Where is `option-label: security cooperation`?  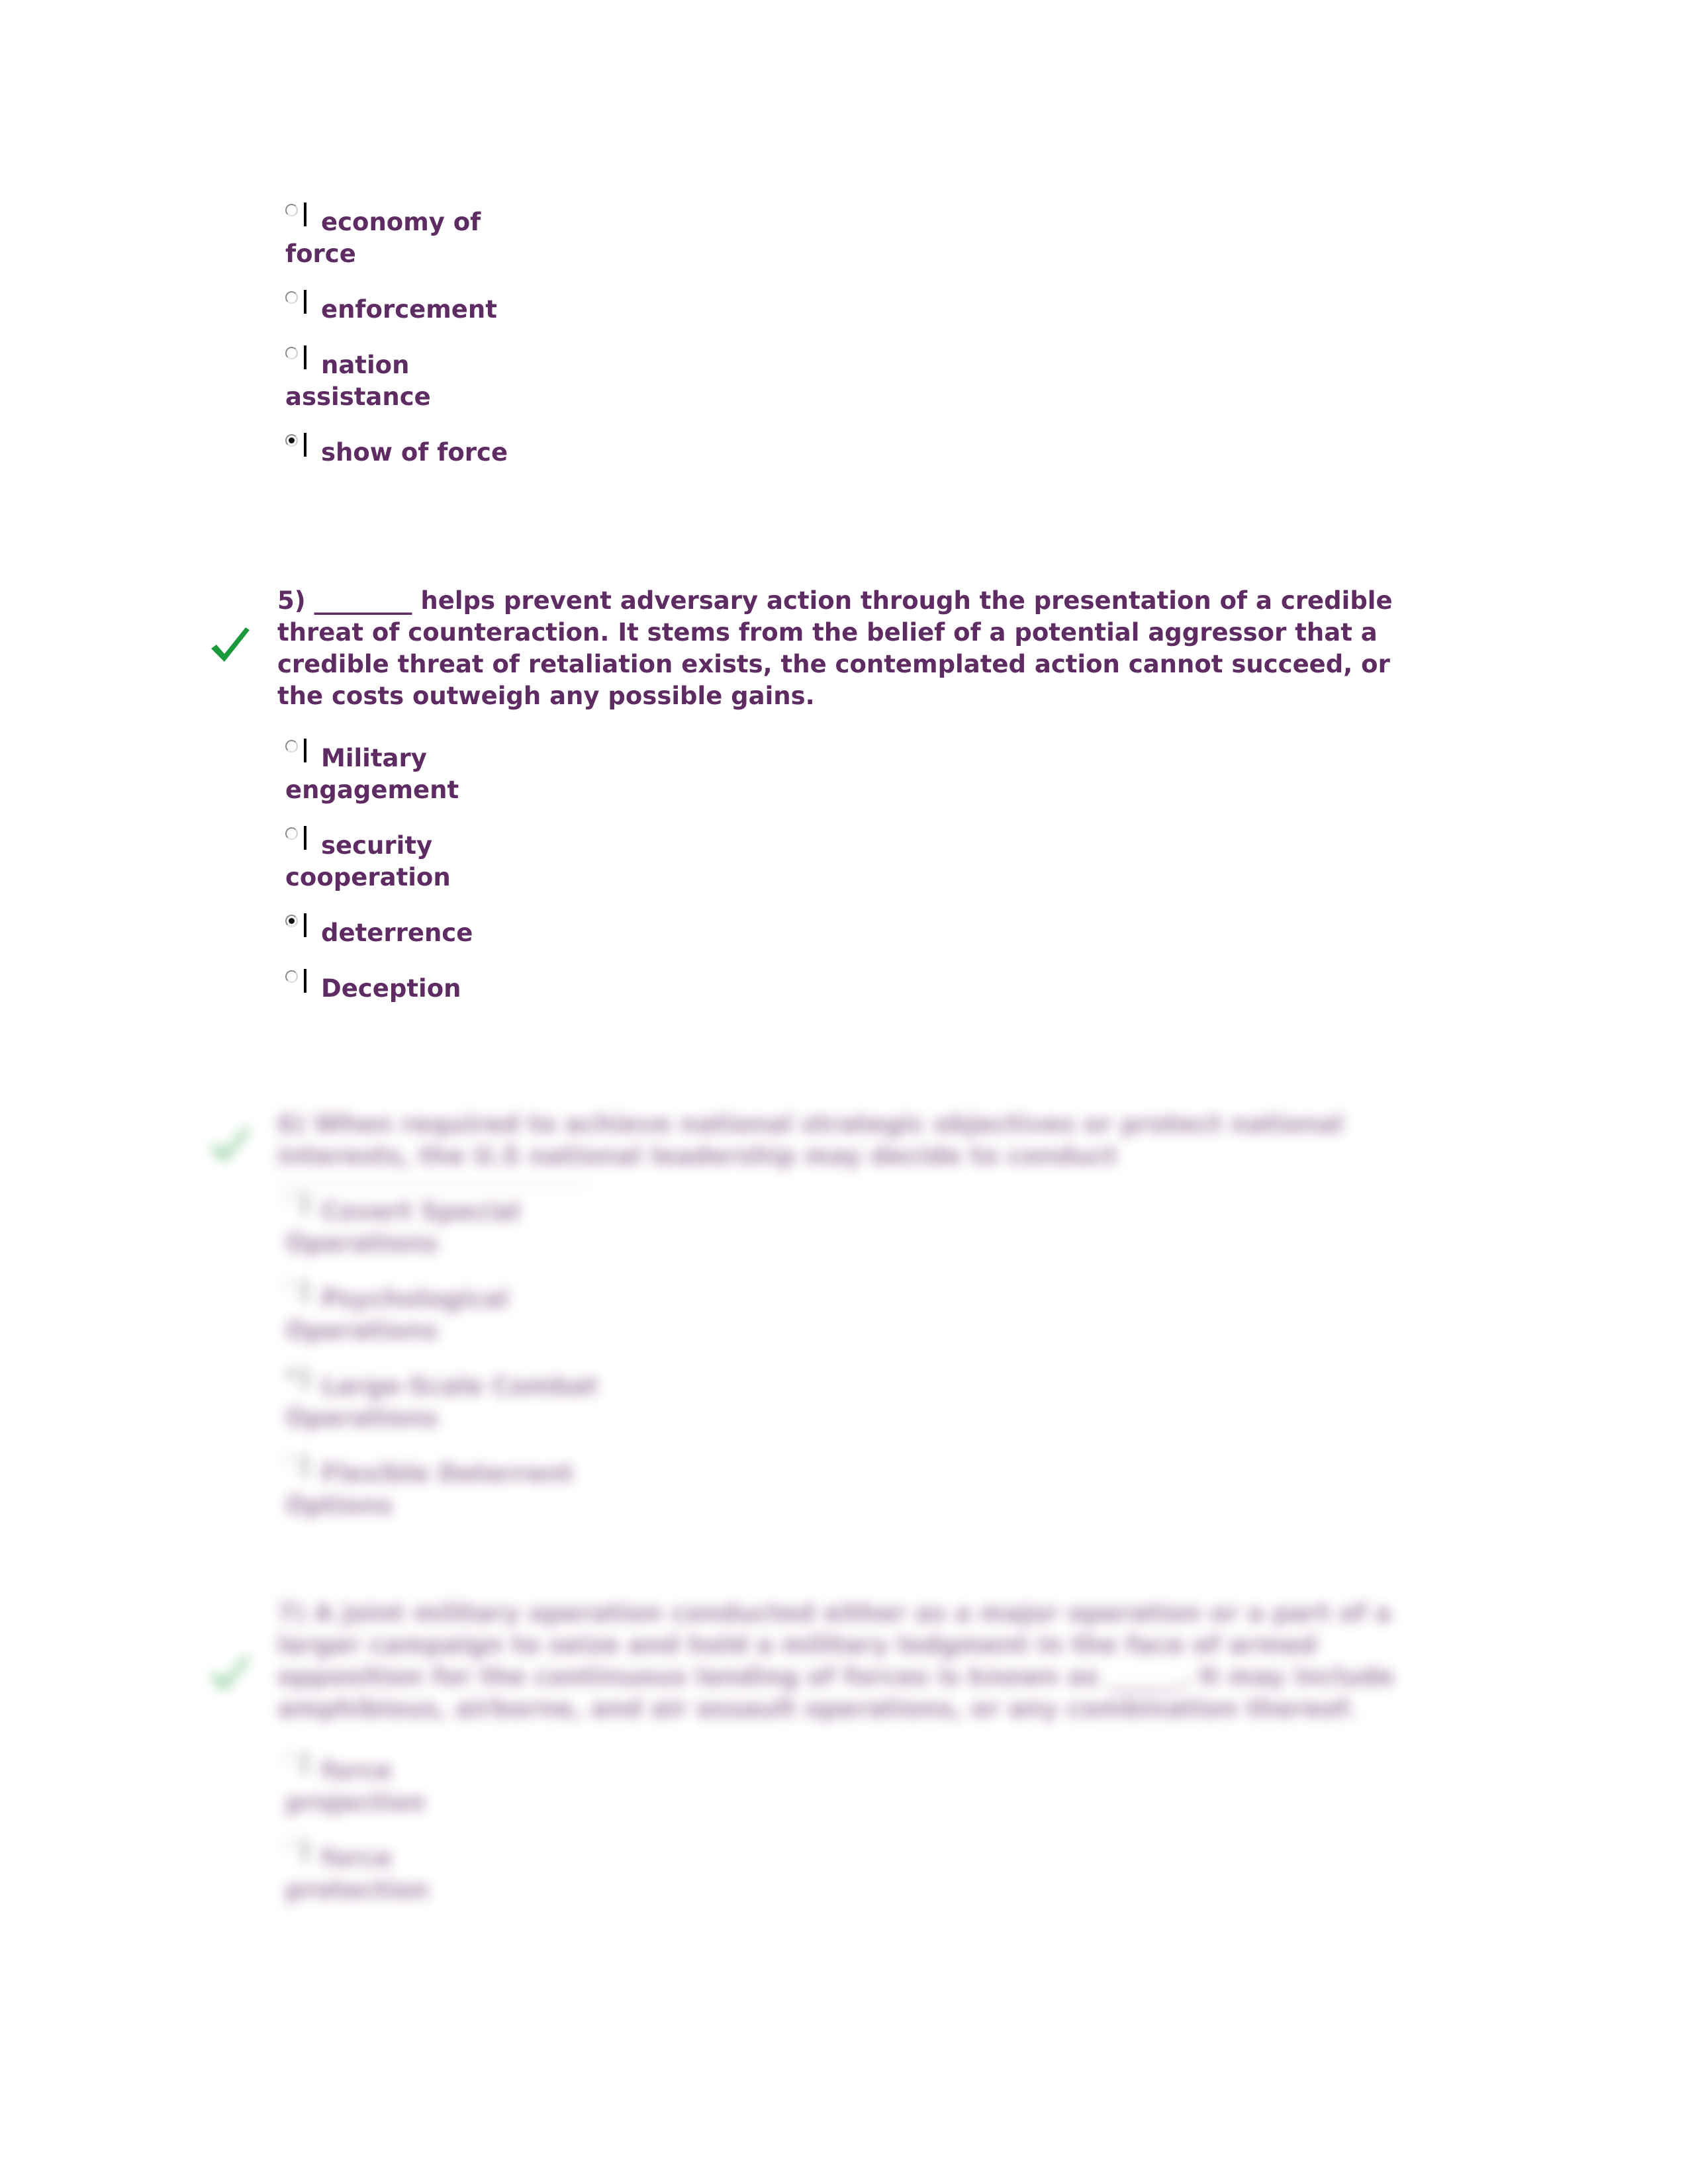
option-label: security cooperation is located at coordinates (368, 861).